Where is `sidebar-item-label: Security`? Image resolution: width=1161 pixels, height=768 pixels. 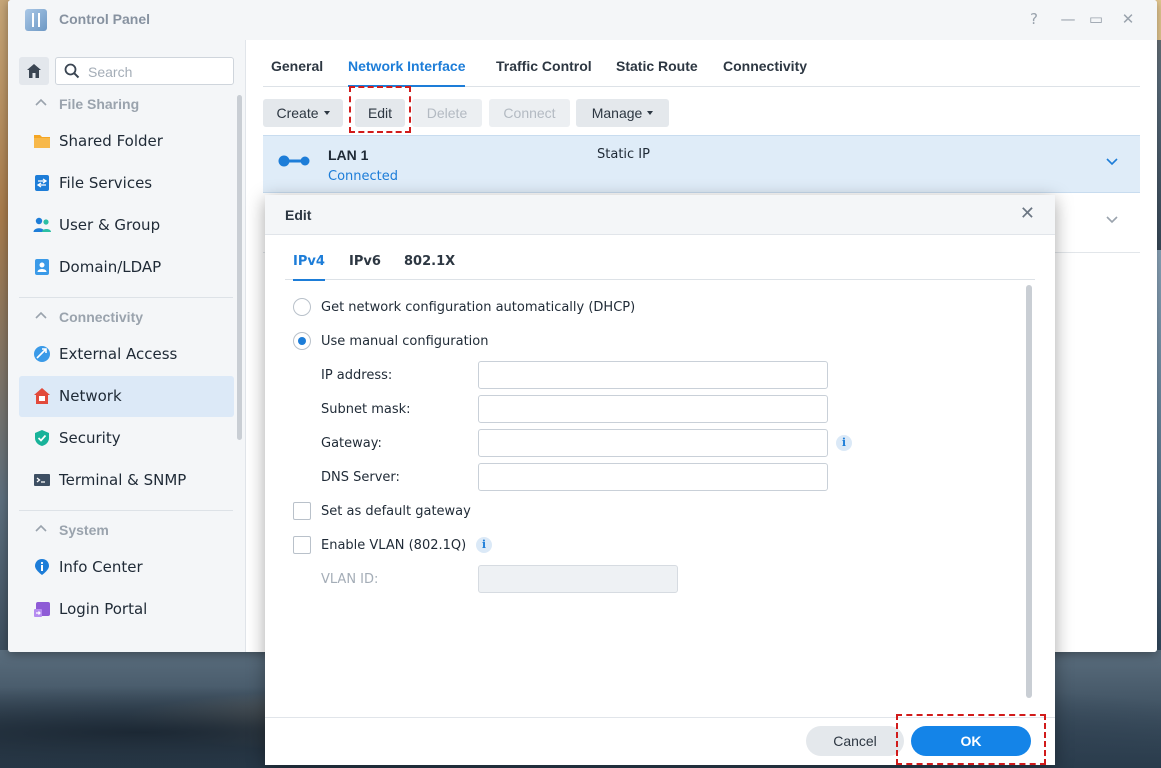 sidebar-item-label: Security is located at coordinates (90, 438).